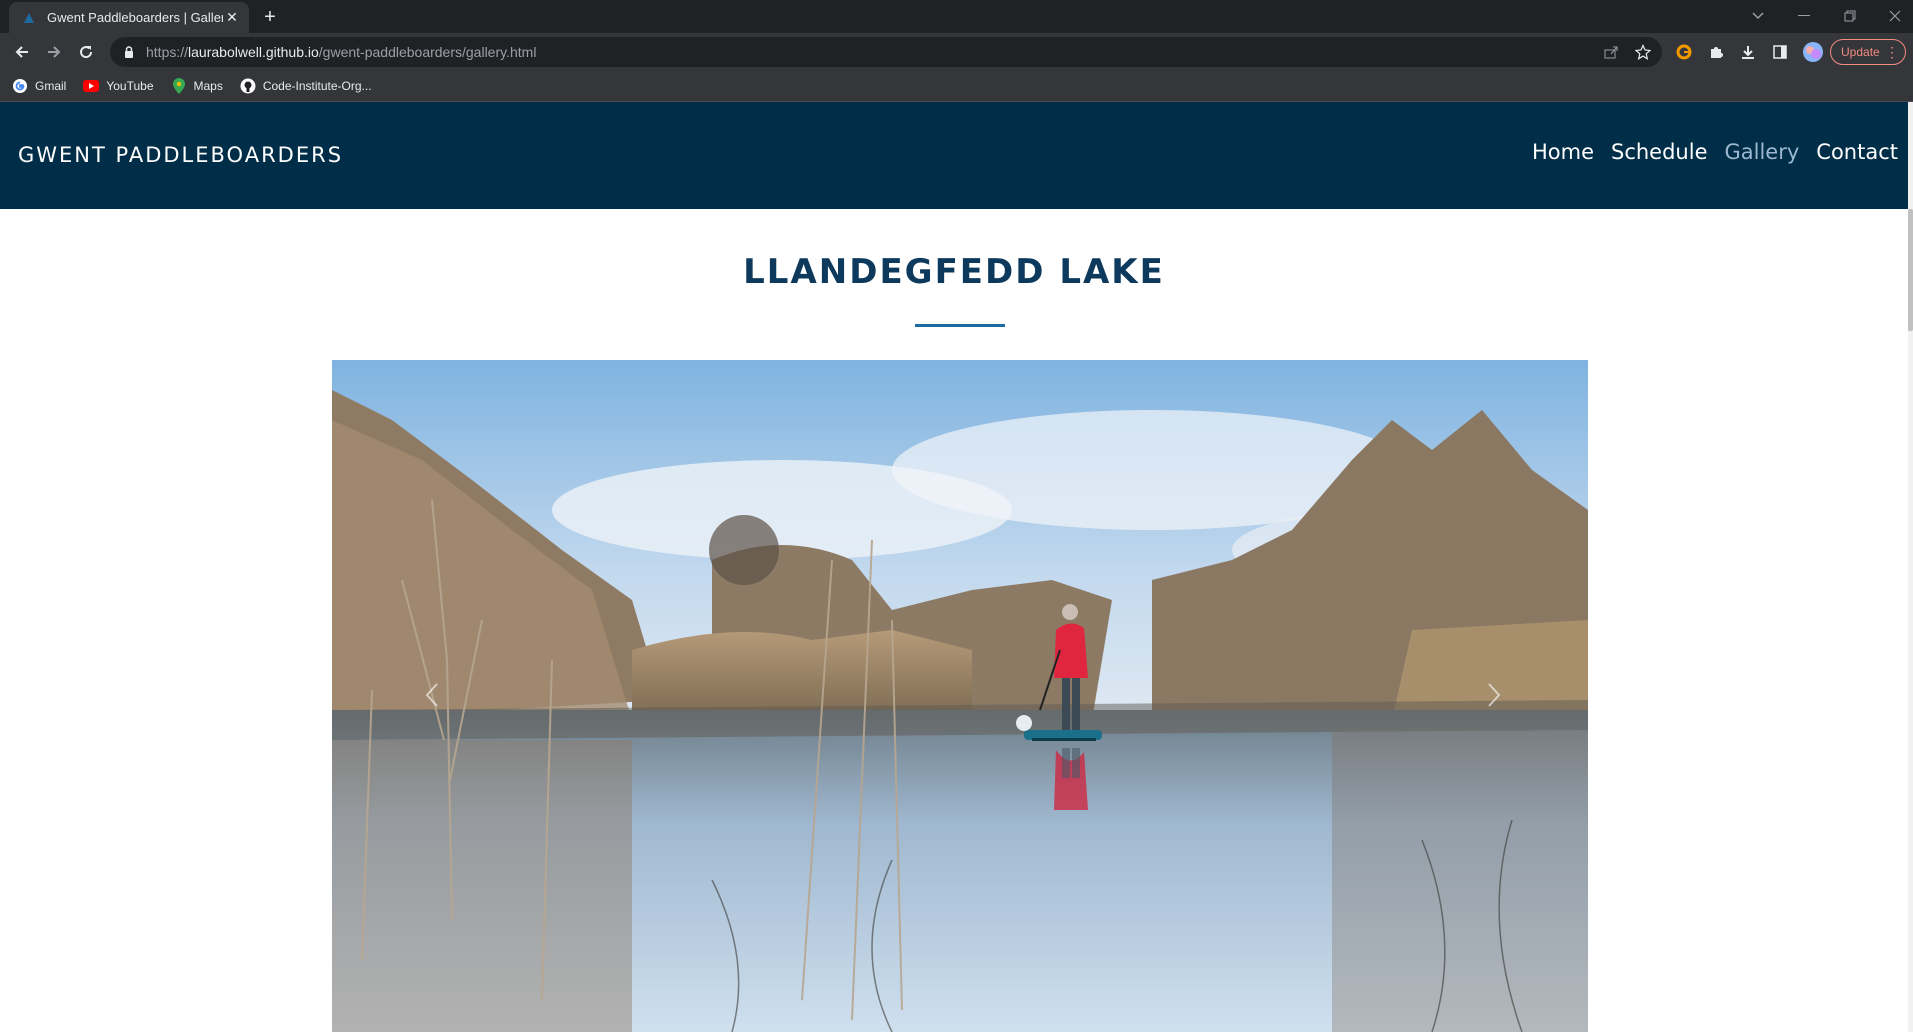 The image size is (1913, 1032). I want to click on github-icon, so click(248, 86).